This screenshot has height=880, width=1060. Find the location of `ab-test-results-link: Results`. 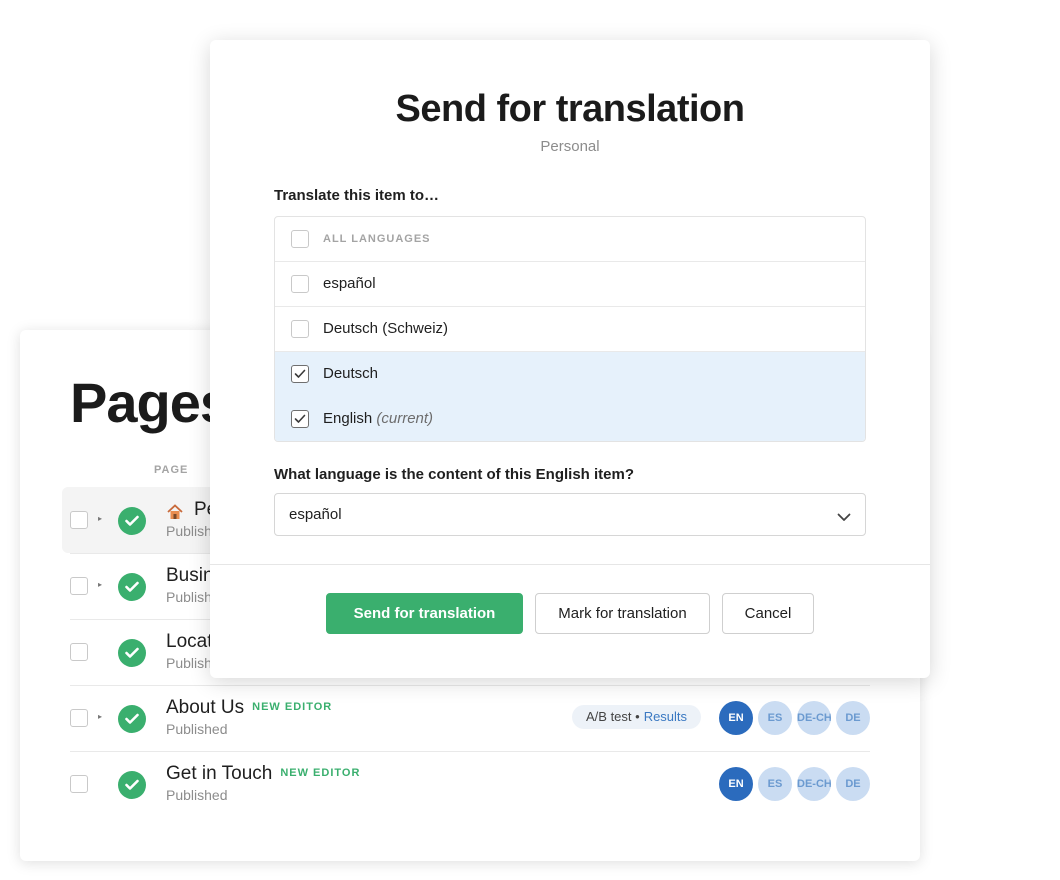

ab-test-results-link: Results is located at coordinates (665, 716).